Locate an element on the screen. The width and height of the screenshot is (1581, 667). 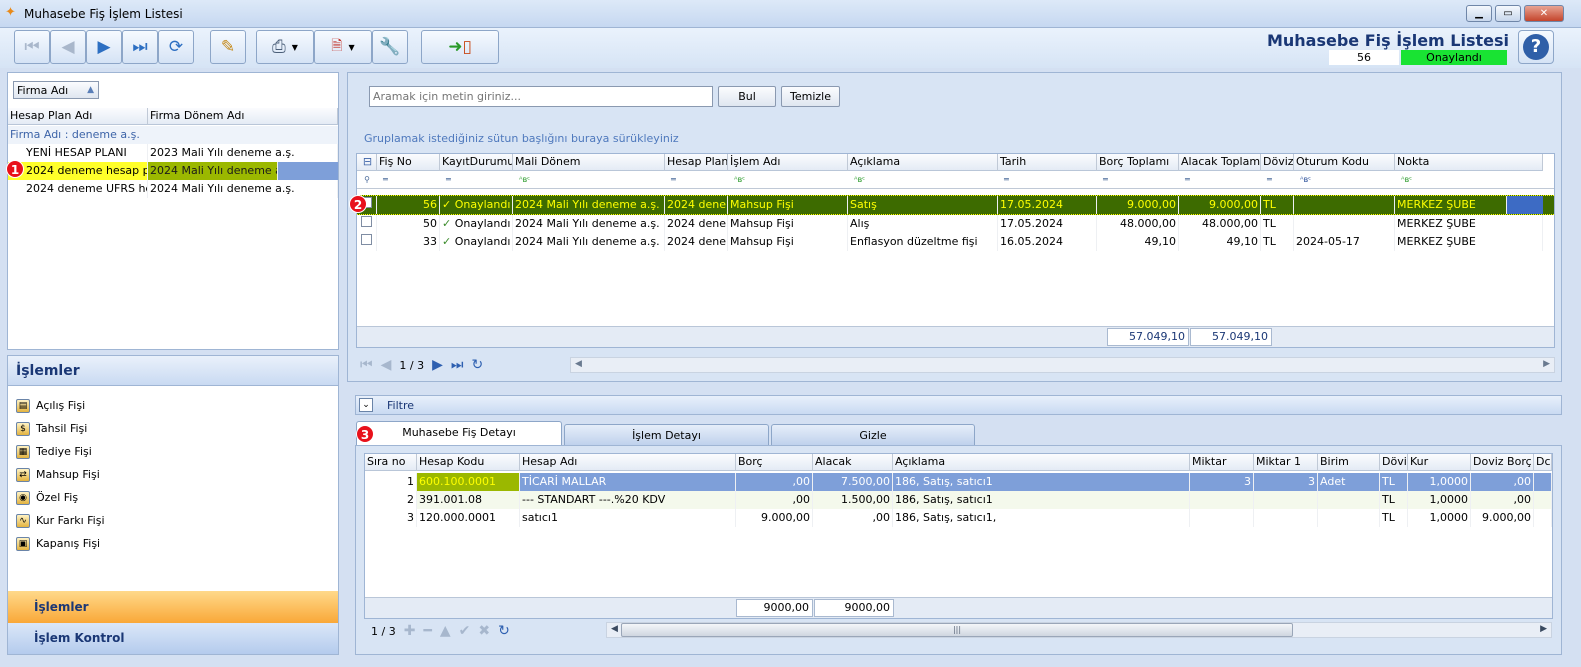
move-up-icon: ▲ is located at coordinates (445, 631).